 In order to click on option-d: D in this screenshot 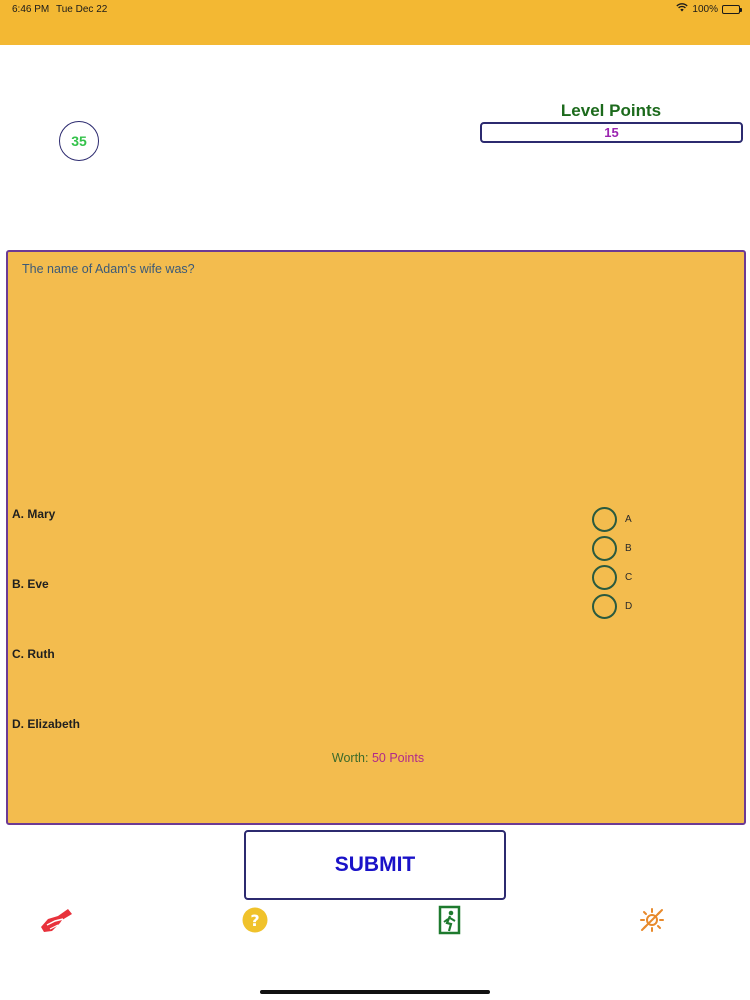, I will do `click(612, 606)`.